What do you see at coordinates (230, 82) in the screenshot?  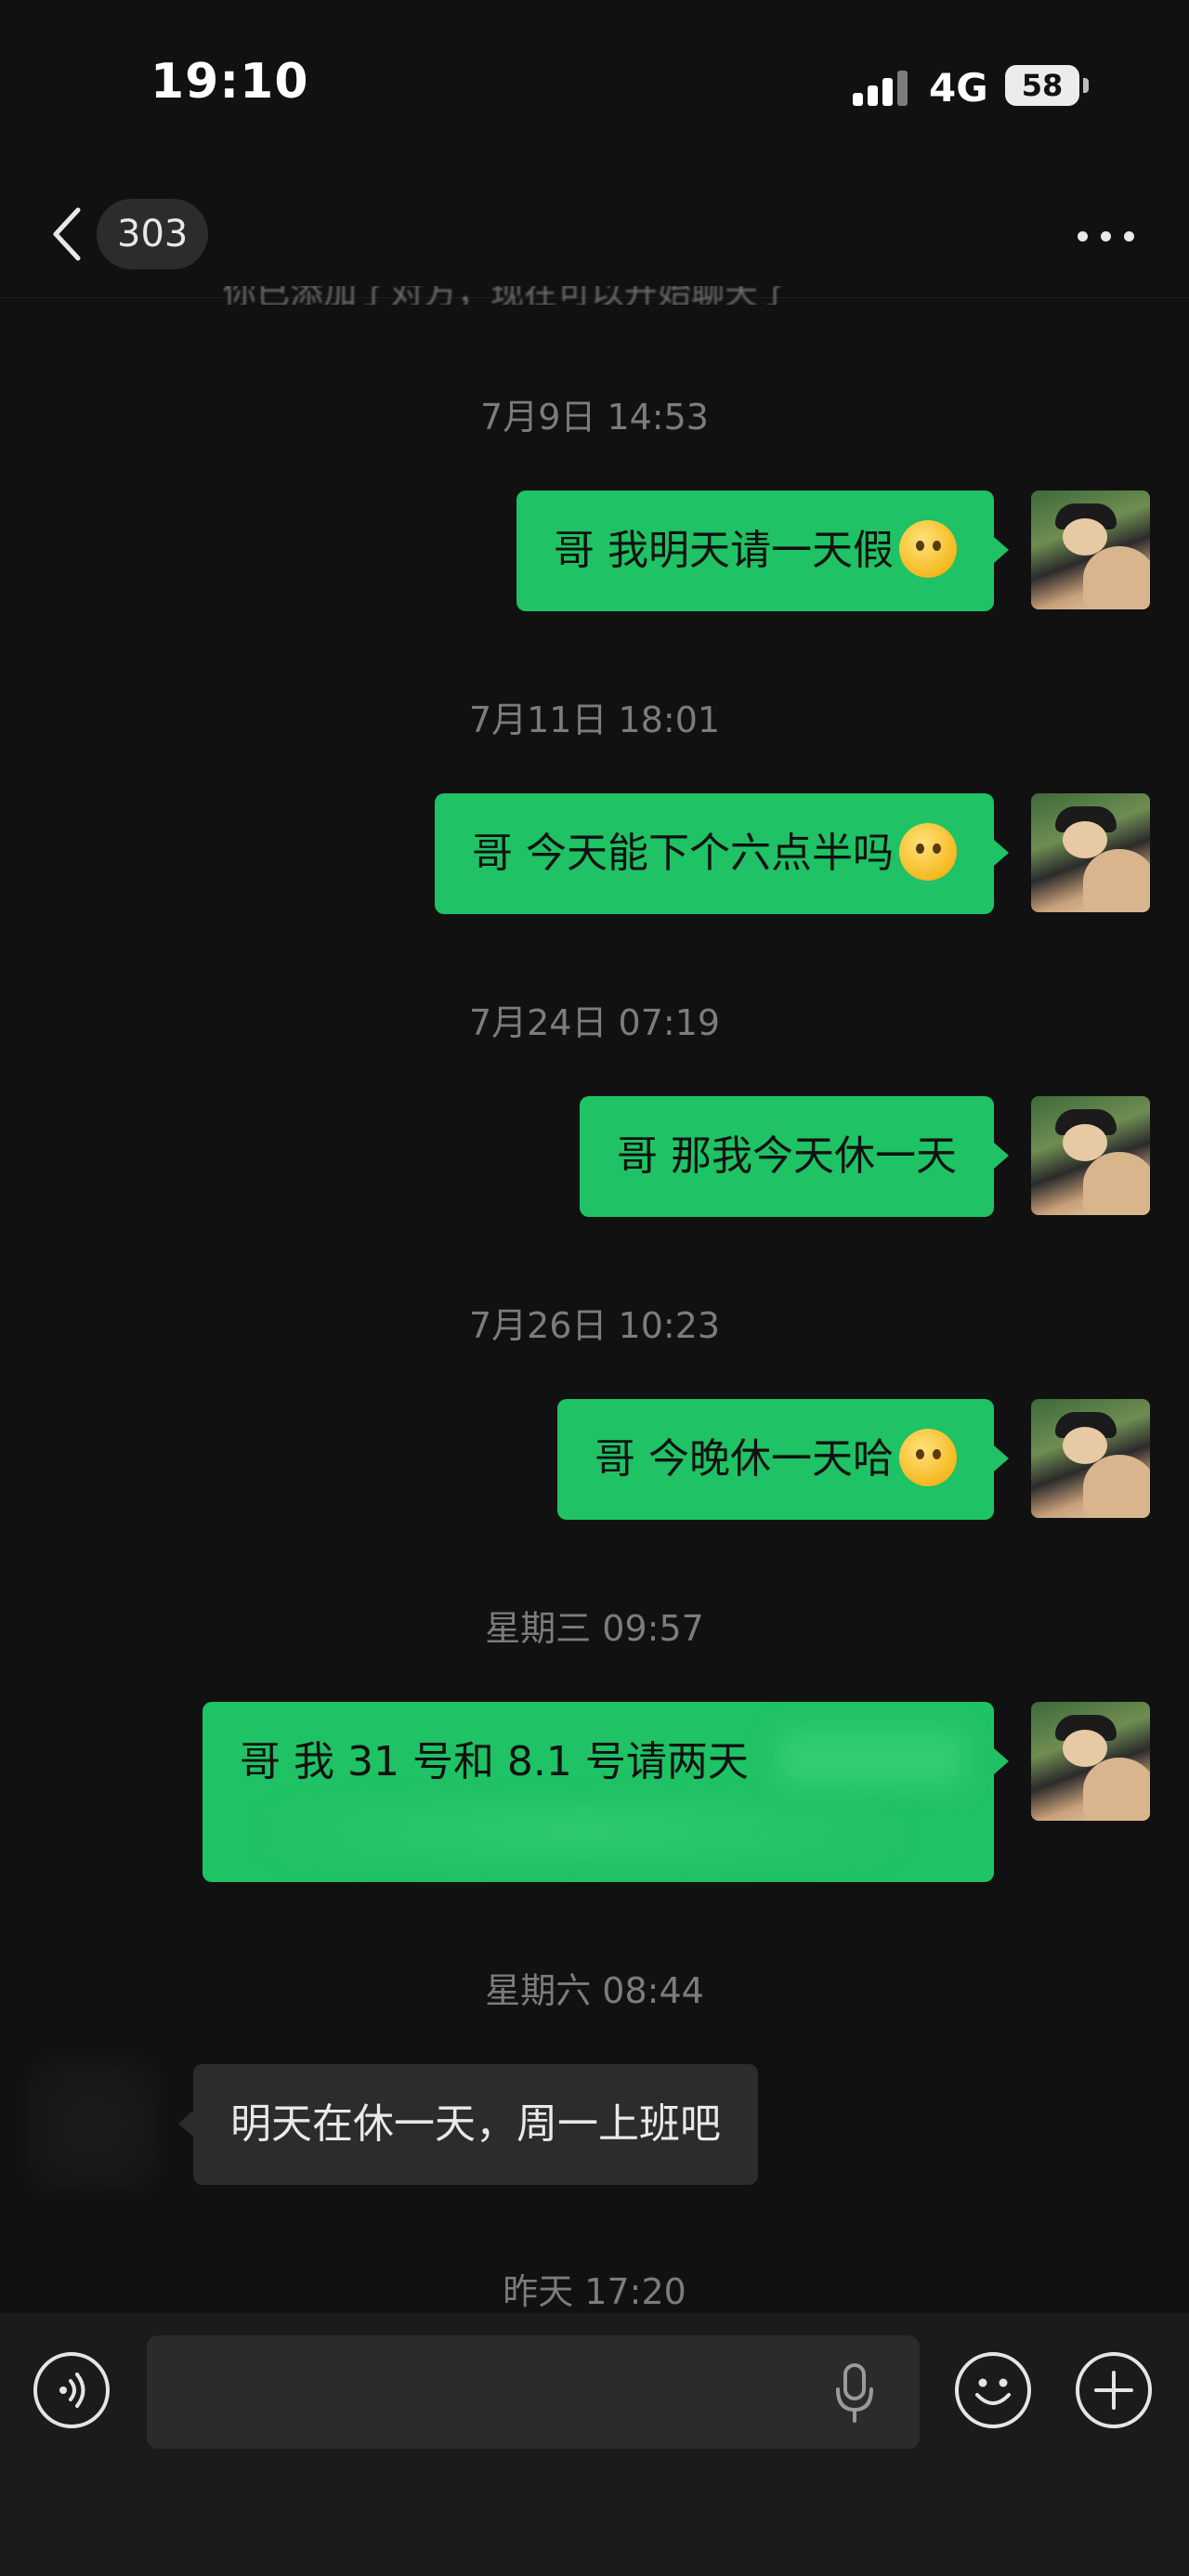 I see `status-time: 19:10` at bounding box center [230, 82].